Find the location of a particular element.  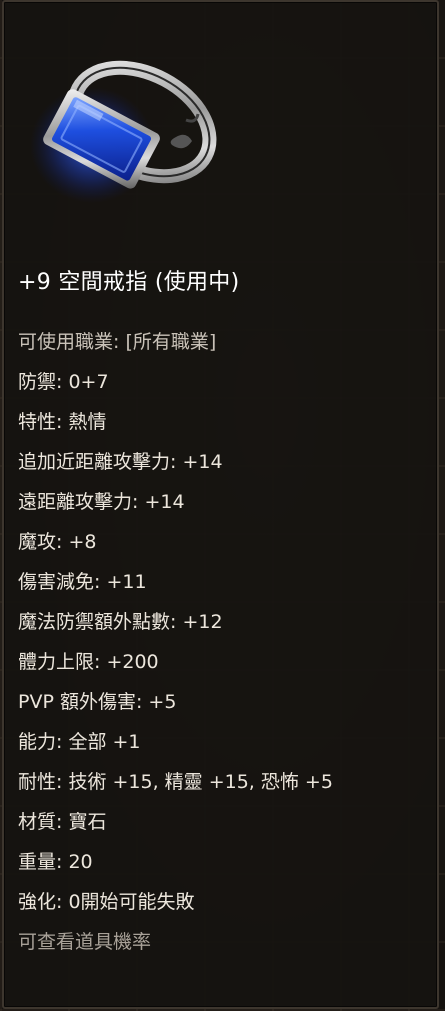

view-item-probability-link: 可查看道具機率 is located at coordinates (175, 942).